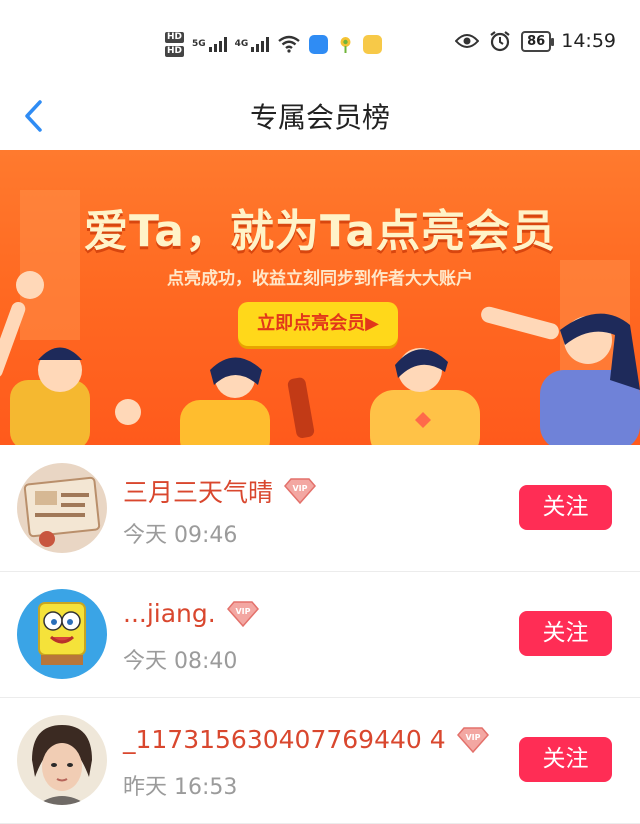 The image size is (640, 824). What do you see at coordinates (175, 44) in the screenshot?
I see `hd-indicators: HD HD` at bounding box center [175, 44].